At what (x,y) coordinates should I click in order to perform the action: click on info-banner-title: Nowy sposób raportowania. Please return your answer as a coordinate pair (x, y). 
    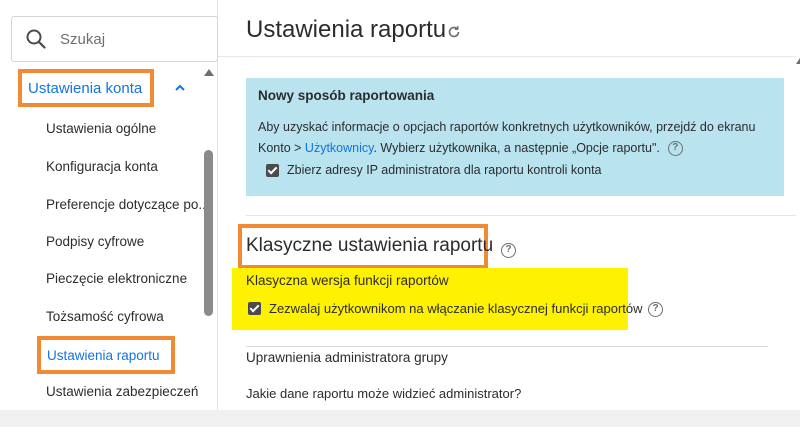
    Looking at the image, I should click on (346, 95).